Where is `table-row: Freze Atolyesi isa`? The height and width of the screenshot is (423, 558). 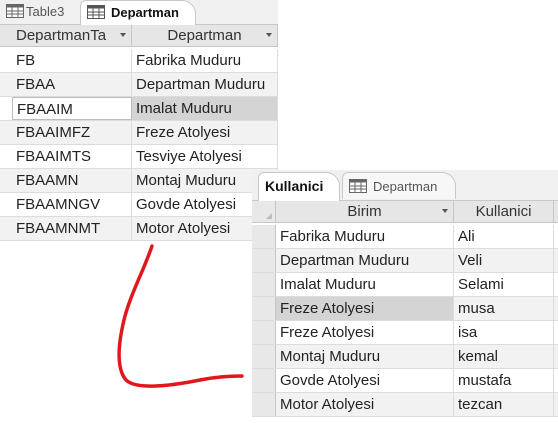
table-row: Freze Atolyesi isa is located at coordinates (405, 333).